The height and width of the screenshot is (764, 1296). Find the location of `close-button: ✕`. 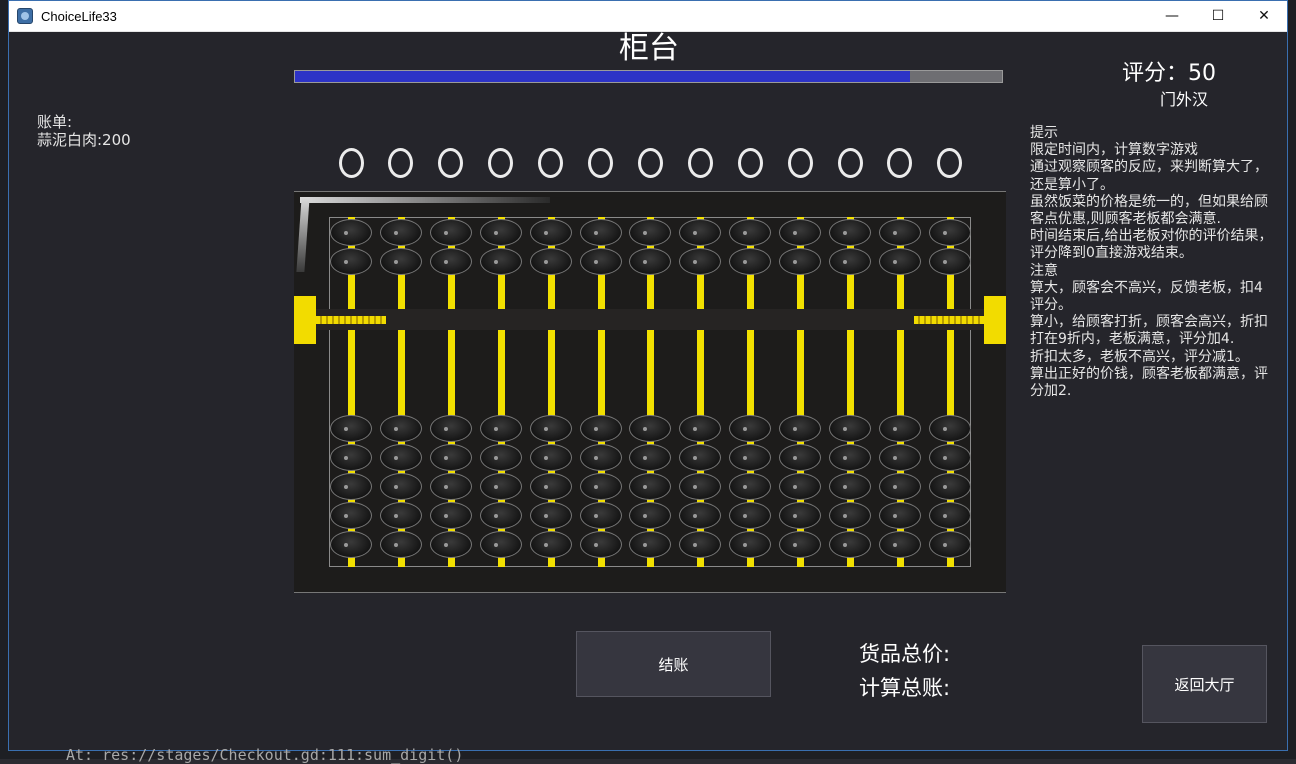

close-button: ✕ is located at coordinates (1264, 16).